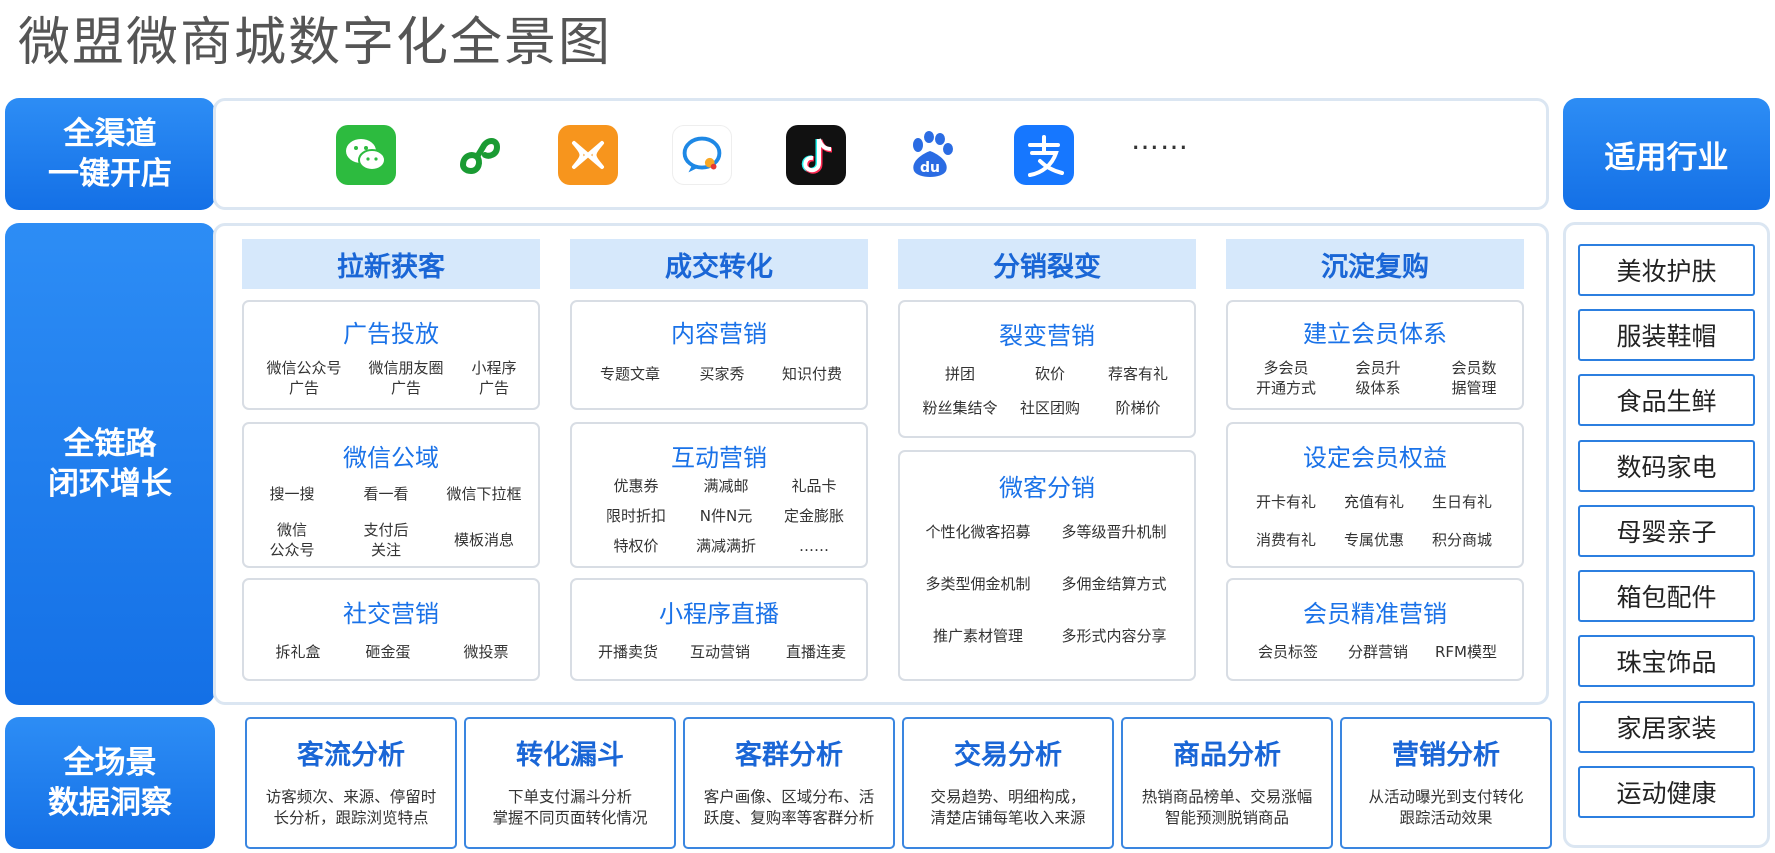 The width and height of the screenshot is (1775, 853). Describe the element at coordinates (1050, 374) in the screenshot. I see `card-item: 砍价` at that location.